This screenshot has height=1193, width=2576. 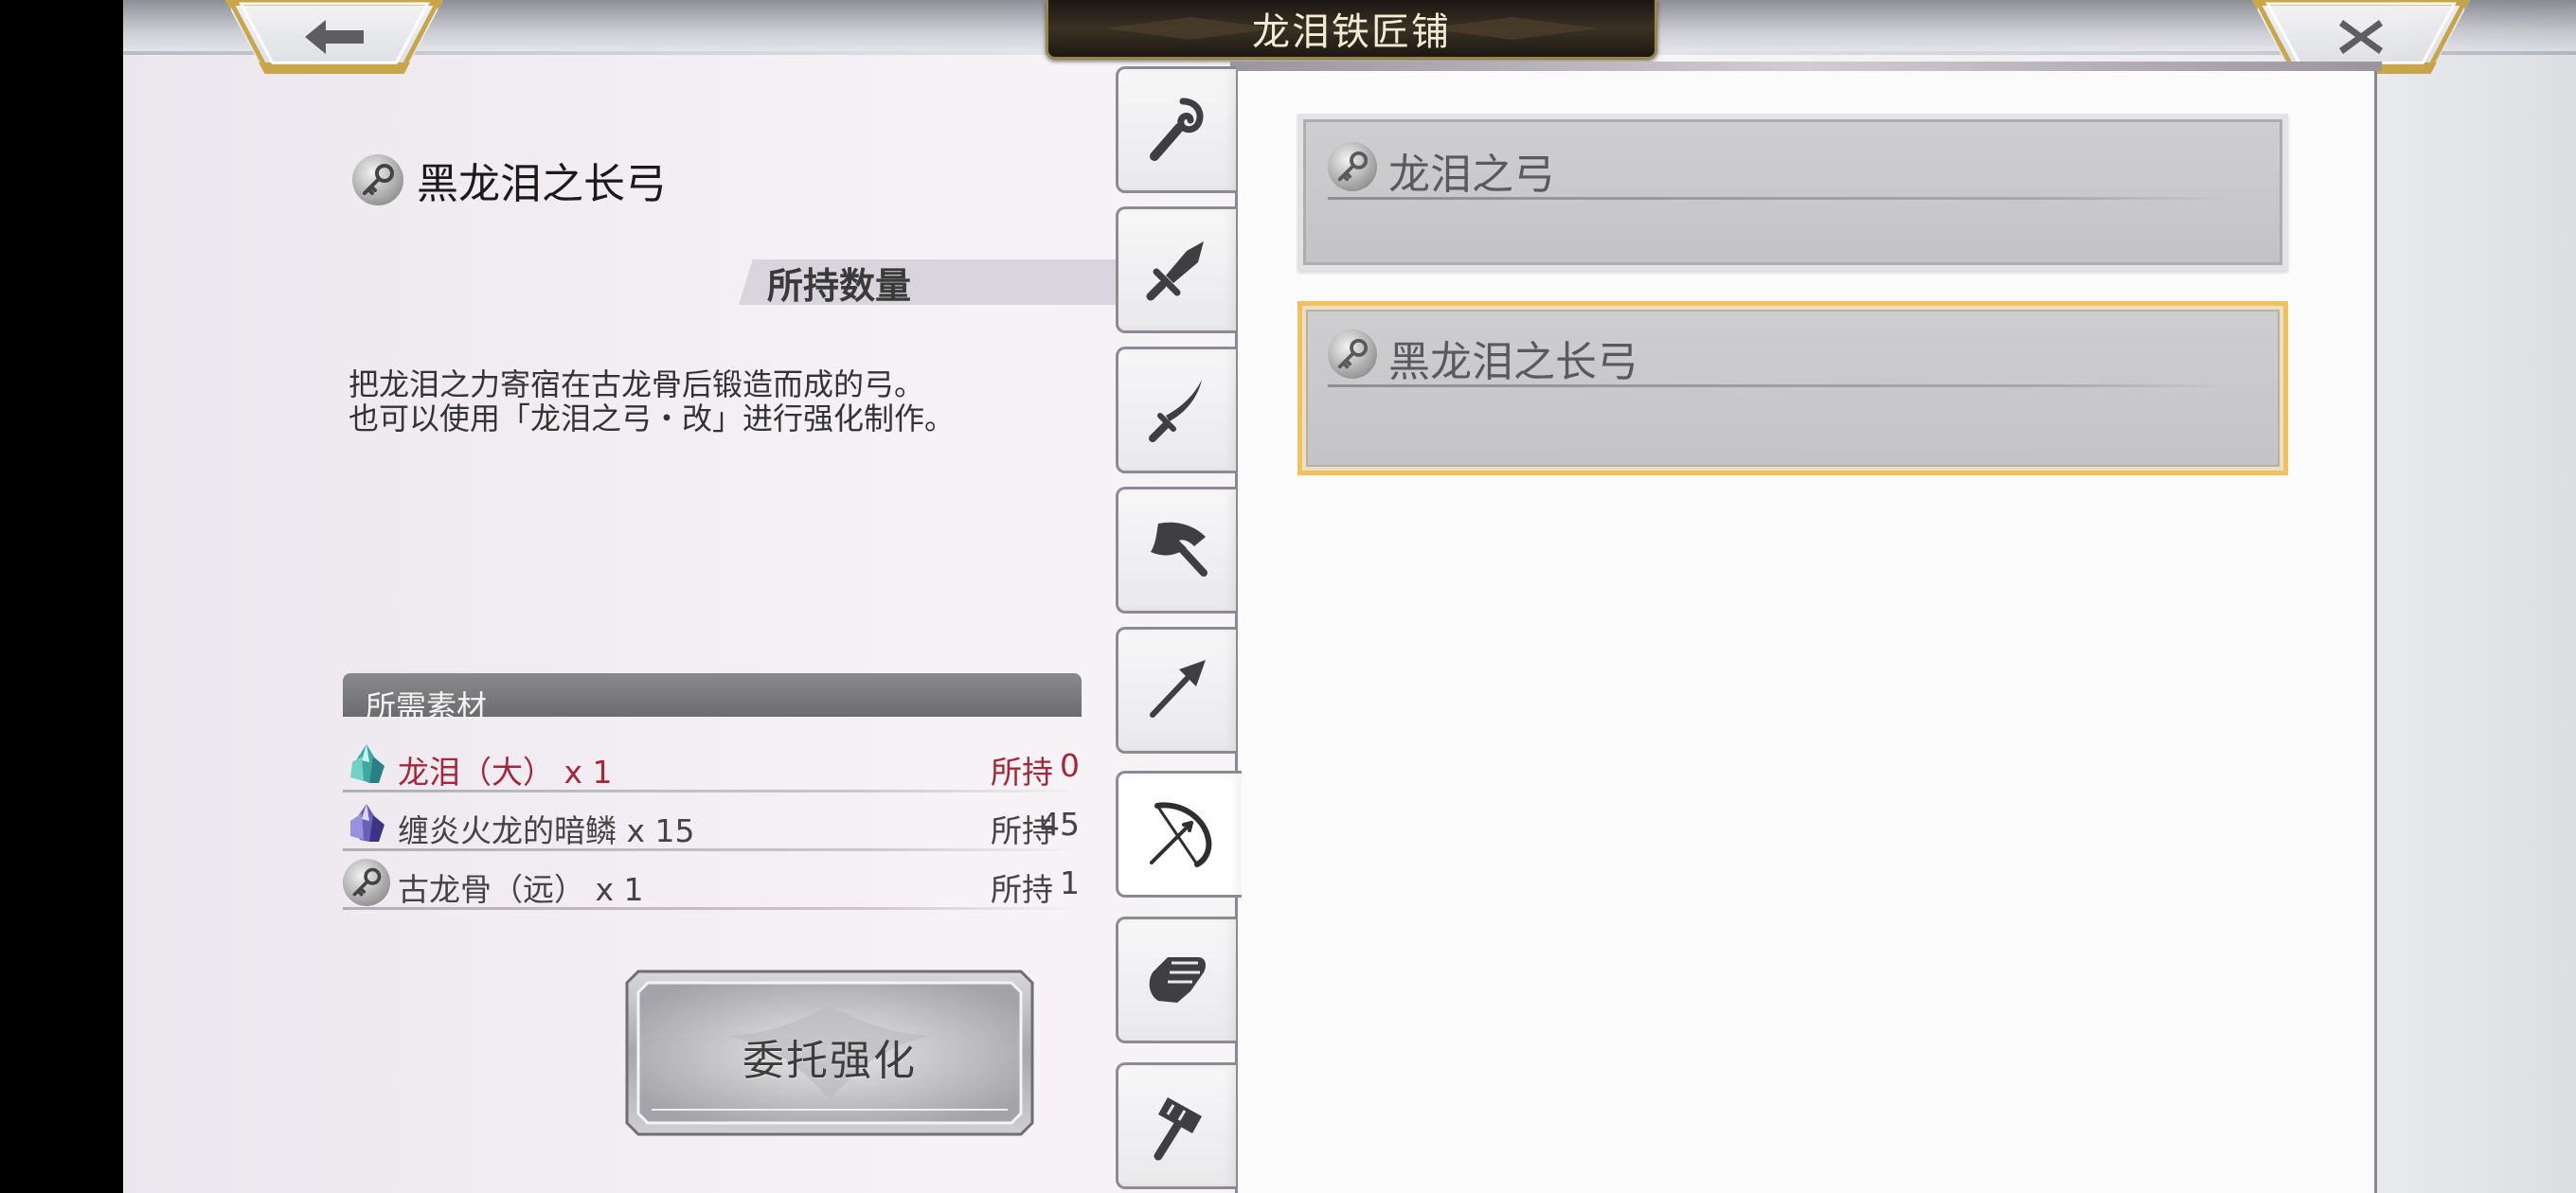 I want to click on tab-katana, so click(x=1176, y=410).